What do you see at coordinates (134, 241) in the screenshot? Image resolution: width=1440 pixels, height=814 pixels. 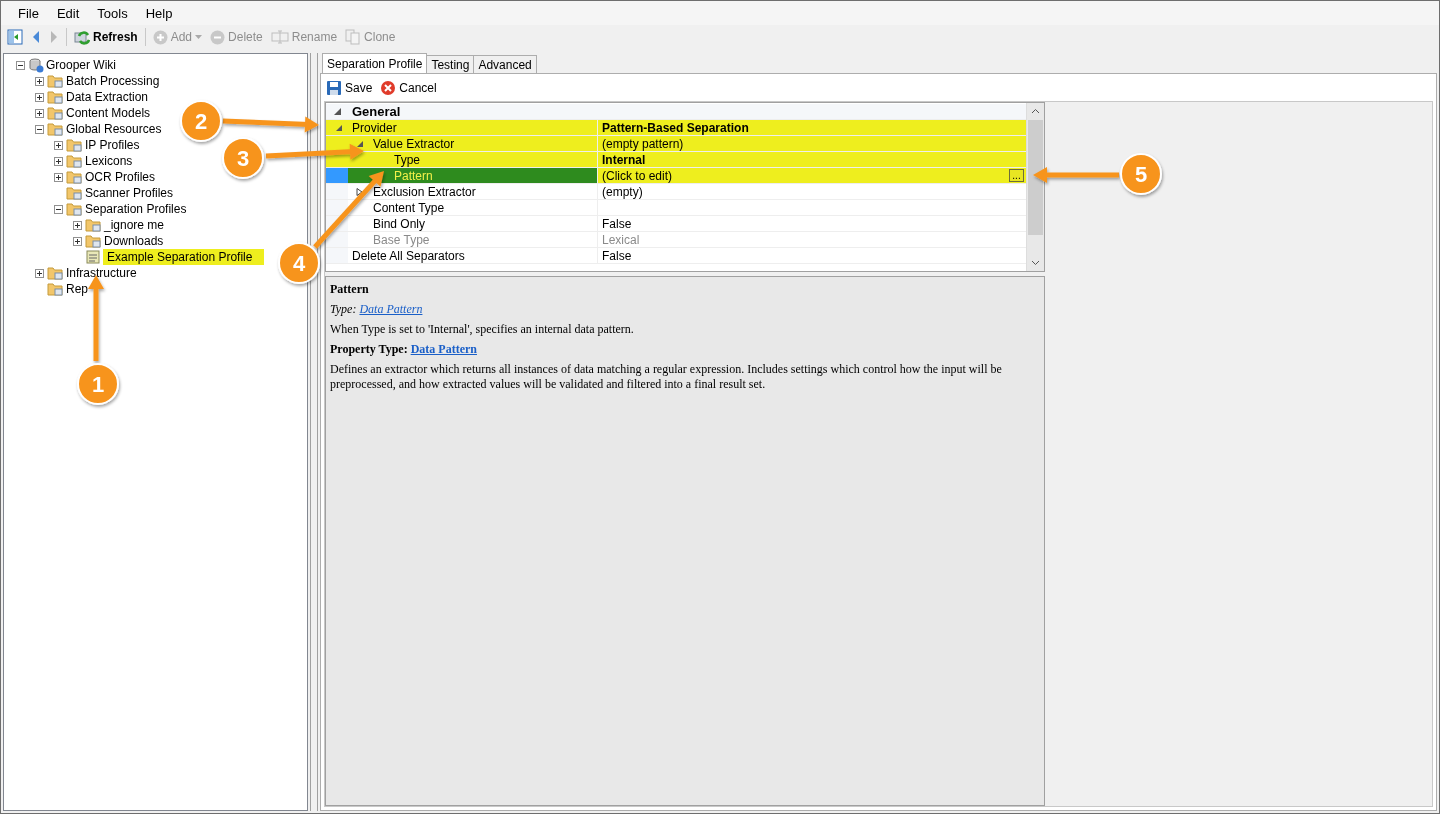 I see `tree-item: Downloads` at bounding box center [134, 241].